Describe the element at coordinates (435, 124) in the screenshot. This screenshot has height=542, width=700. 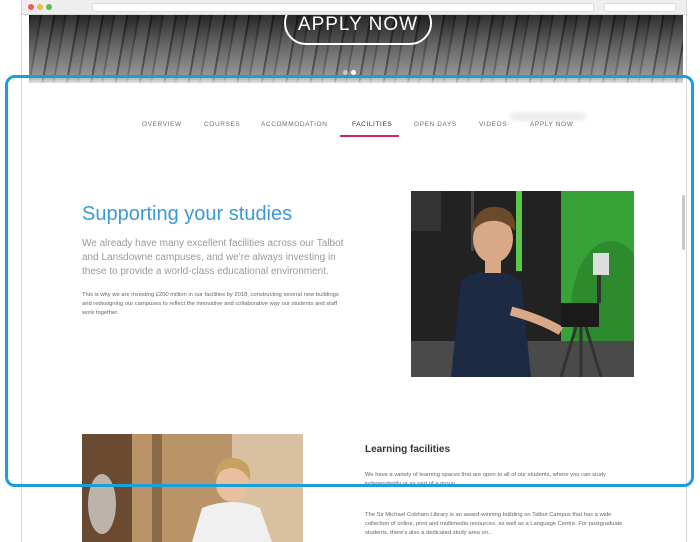
I see `nav-open-days: OPEN DAYS` at that location.